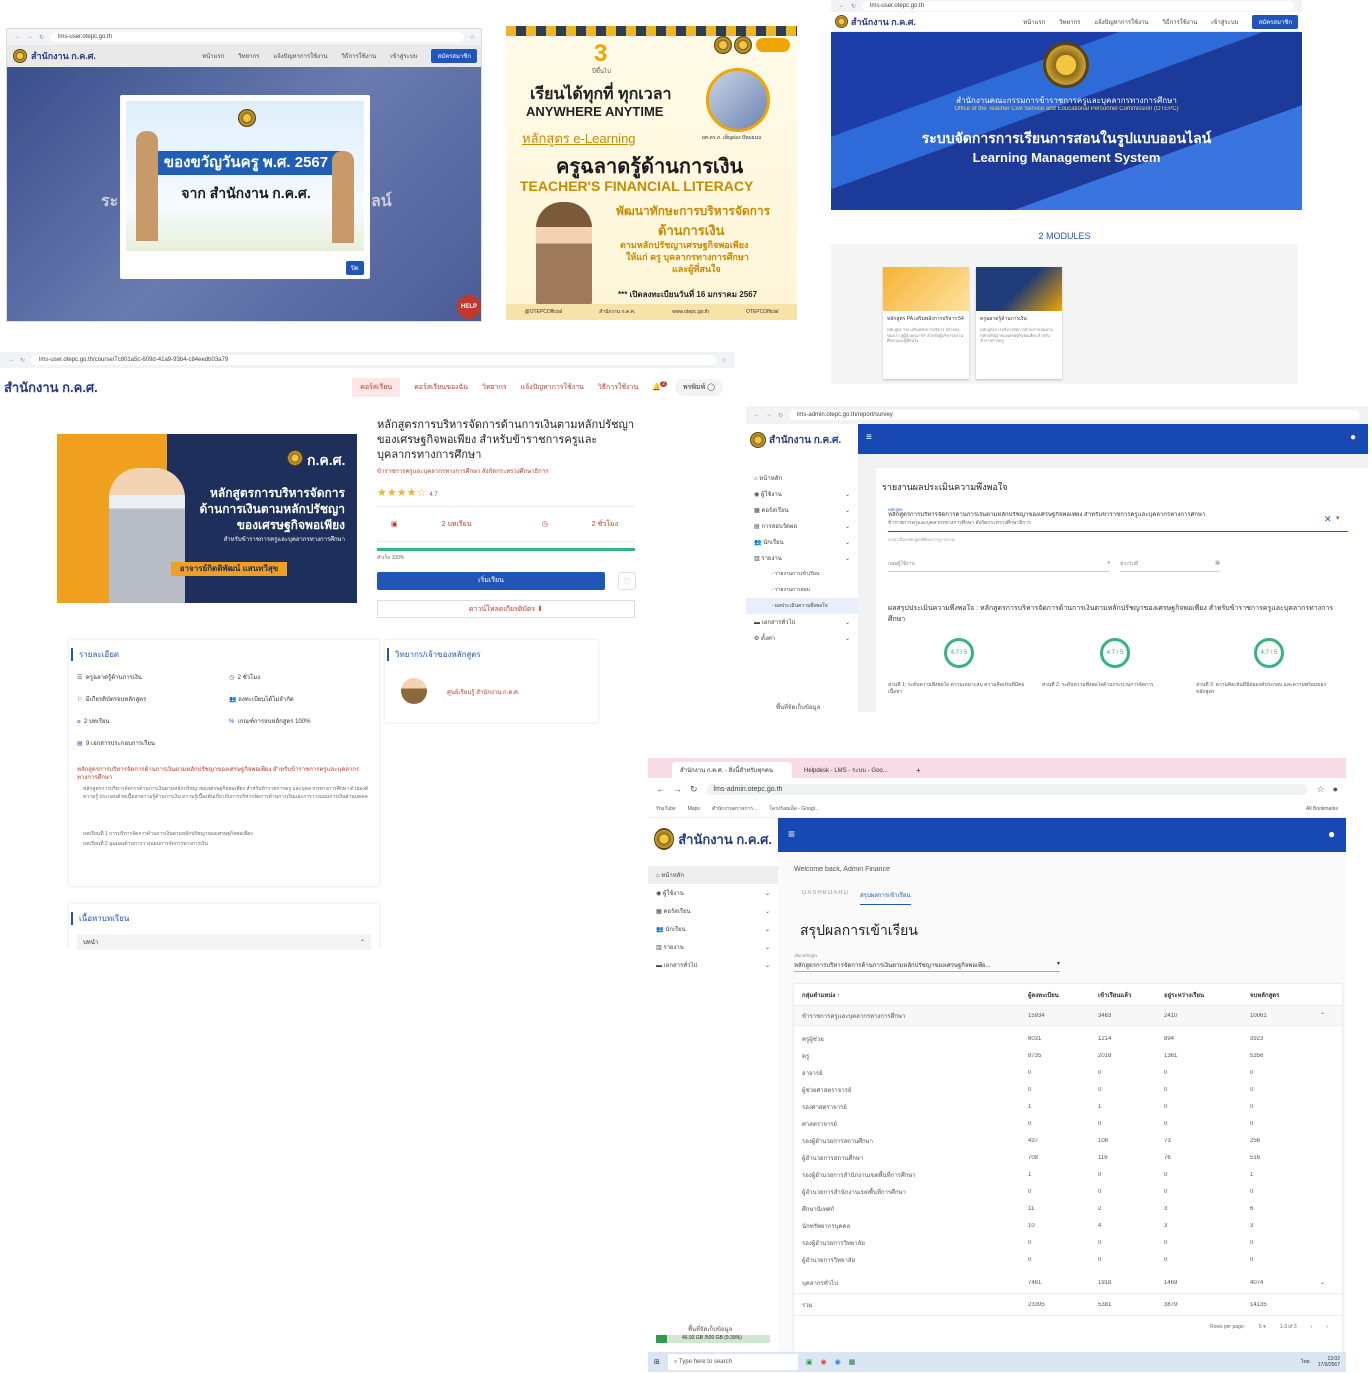 Image resolution: width=1372 pixels, height=1374 pixels. What do you see at coordinates (1328, 519) in the screenshot?
I see `clear-icon: ✕` at bounding box center [1328, 519].